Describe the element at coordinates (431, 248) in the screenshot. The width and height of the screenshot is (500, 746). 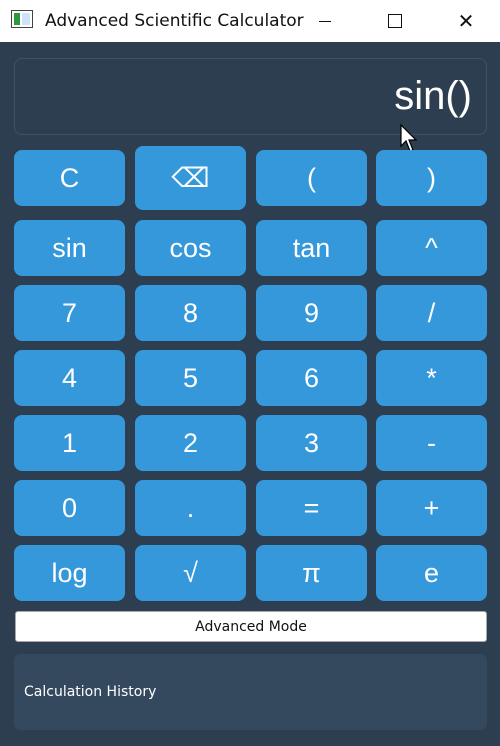
I see `key-power-button: ^` at that location.